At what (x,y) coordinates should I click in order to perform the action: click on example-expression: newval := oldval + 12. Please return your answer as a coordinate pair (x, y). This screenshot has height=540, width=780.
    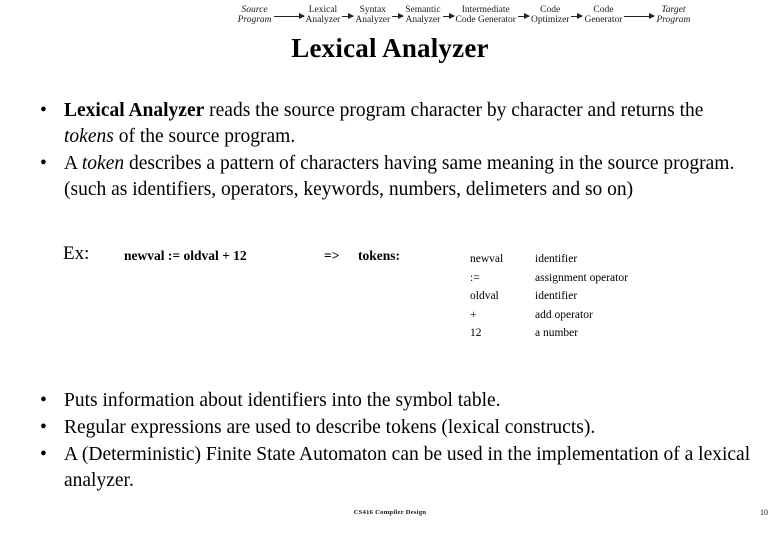
    Looking at the image, I should click on (185, 255).